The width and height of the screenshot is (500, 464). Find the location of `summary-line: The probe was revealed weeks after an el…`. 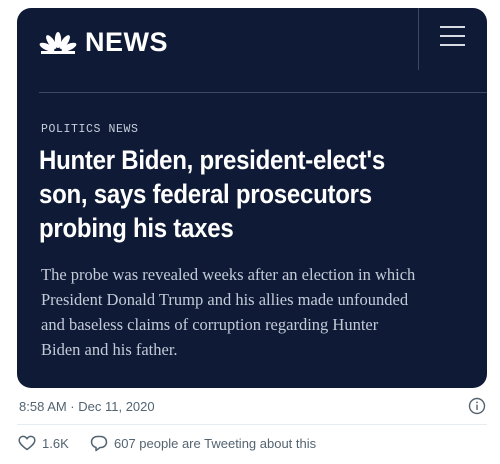

summary-line: The probe was revealed weeks after an el… is located at coordinates (228, 274).